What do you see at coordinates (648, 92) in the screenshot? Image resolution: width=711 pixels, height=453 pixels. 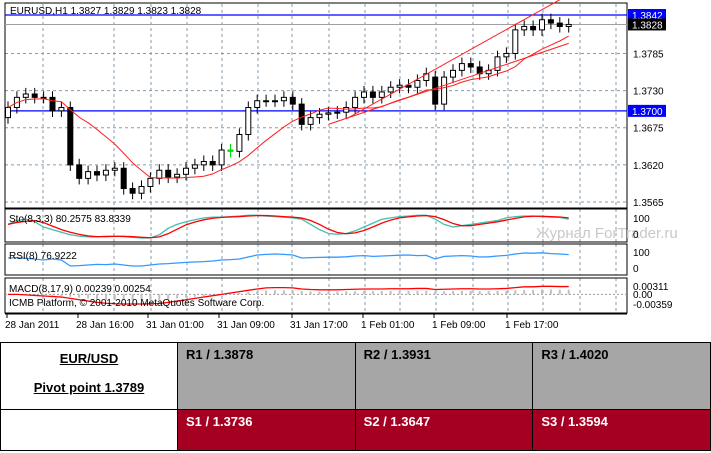 I see `price-tick: 1.3730` at bounding box center [648, 92].